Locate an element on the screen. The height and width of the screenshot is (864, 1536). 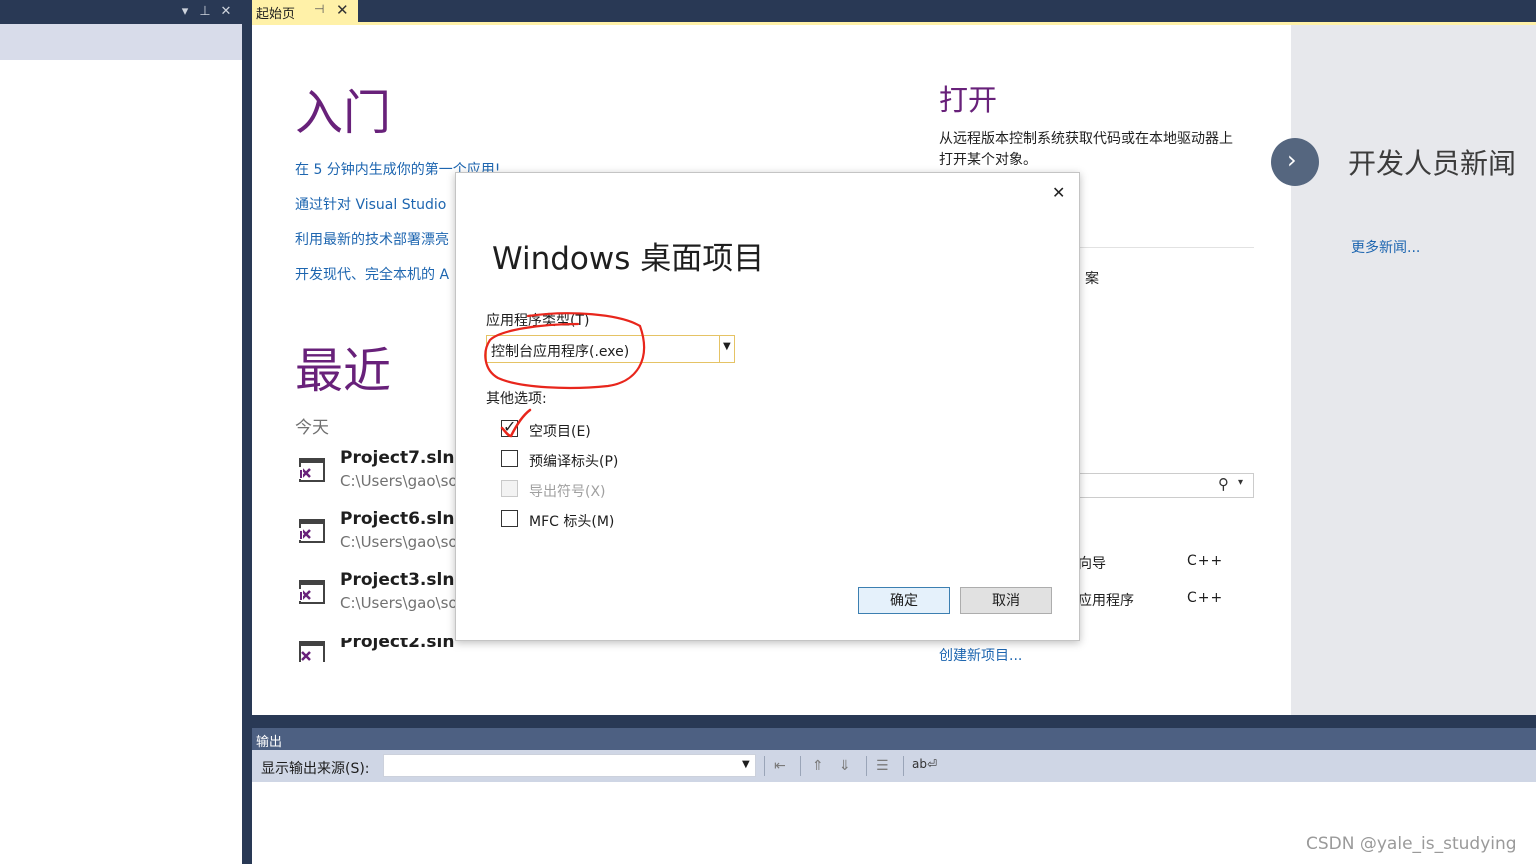
close-icon: ✕ is located at coordinates (226, 12).